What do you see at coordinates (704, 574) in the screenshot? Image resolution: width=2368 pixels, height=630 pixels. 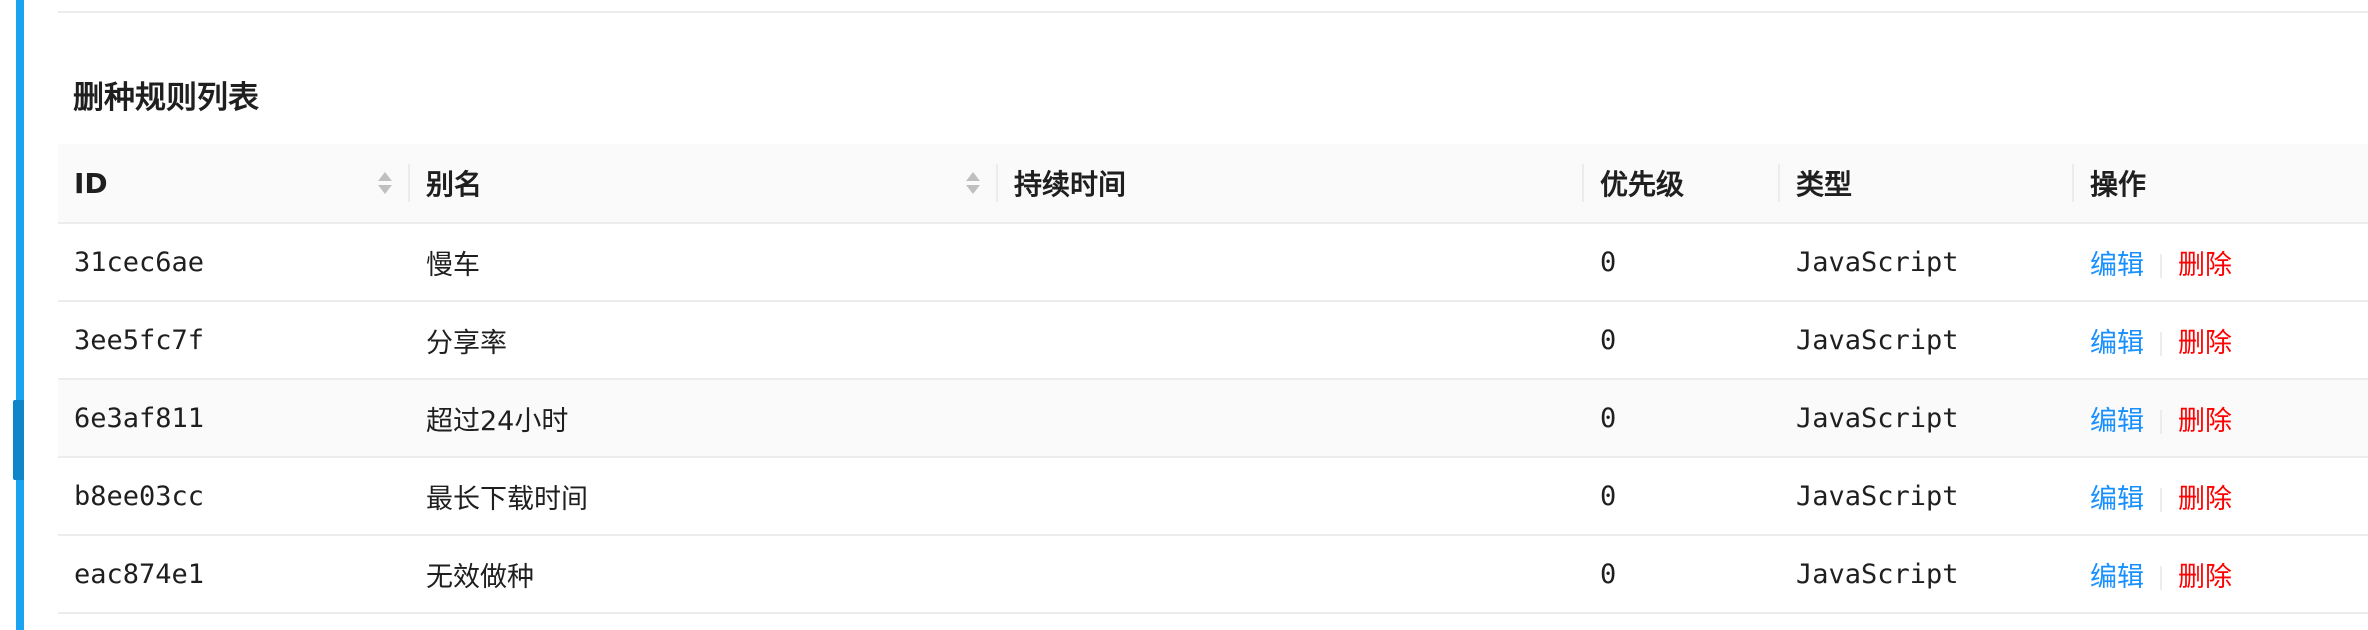 I see `cell-alias: 无效做种` at bounding box center [704, 574].